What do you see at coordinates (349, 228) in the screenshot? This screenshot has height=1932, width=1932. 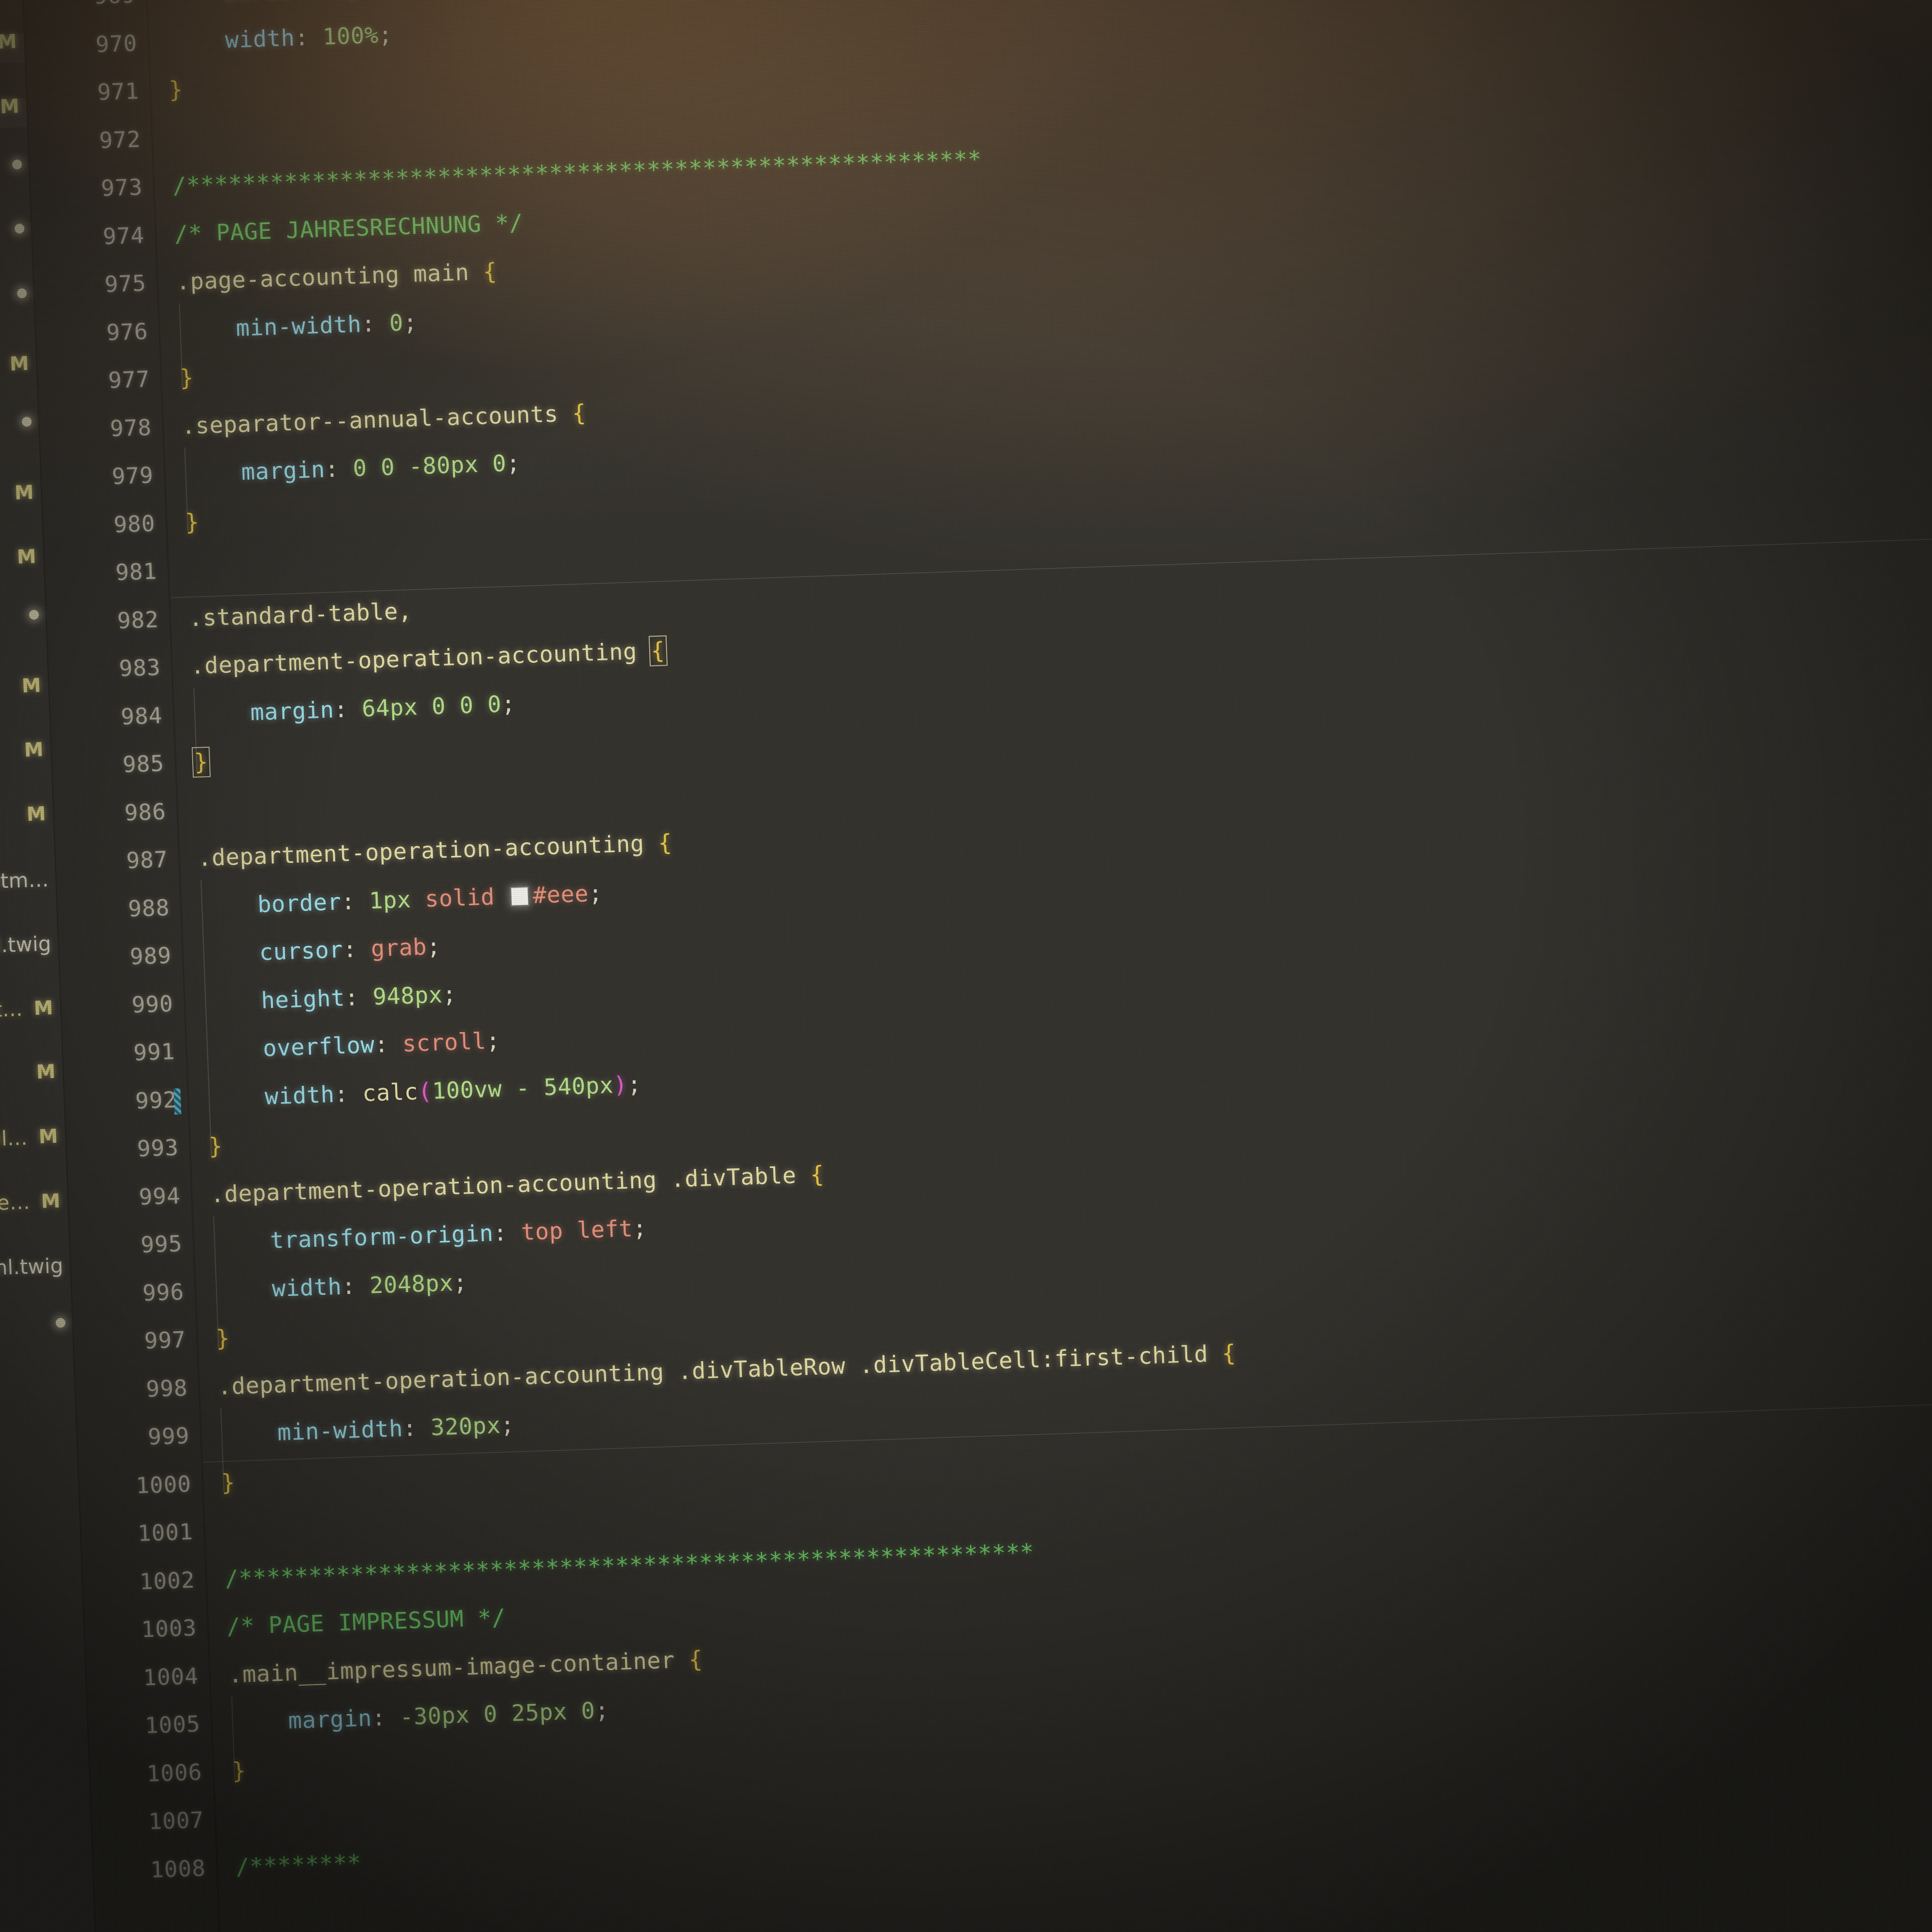 I see `code-line: /* PAGE JAHRESRECHNUNG */` at bounding box center [349, 228].